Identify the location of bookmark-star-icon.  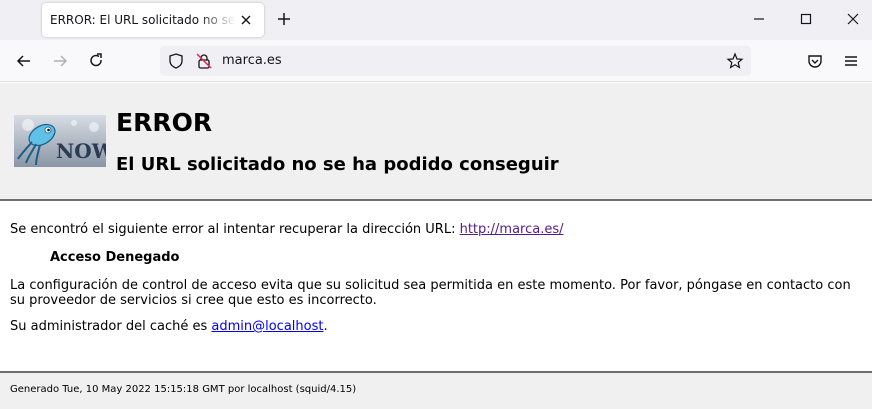
(735, 61).